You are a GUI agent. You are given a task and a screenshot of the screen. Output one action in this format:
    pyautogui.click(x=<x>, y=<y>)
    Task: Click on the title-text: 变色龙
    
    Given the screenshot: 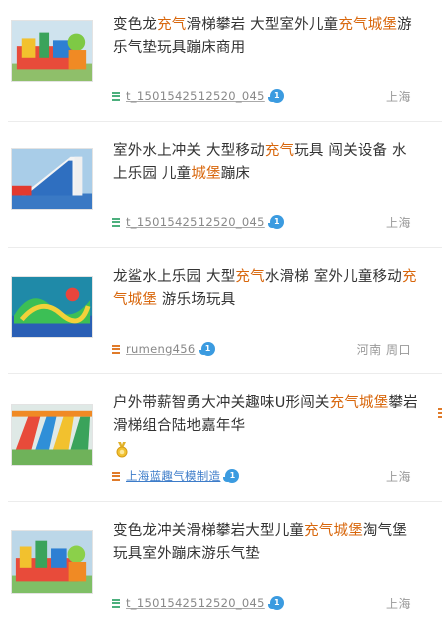 What is the action you would take?
    pyautogui.click(x=135, y=25)
    